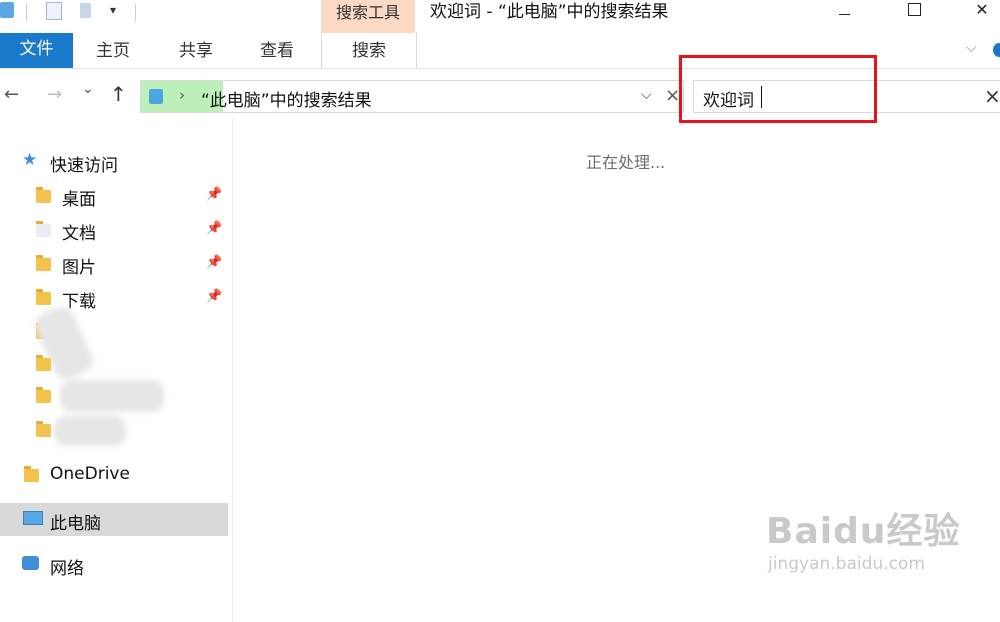 The width and height of the screenshot is (1000, 622). Describe the element at coordinates (114, 263) in the screenshot. I see `sidebar-item-pictures: 图片 📌` at that location.